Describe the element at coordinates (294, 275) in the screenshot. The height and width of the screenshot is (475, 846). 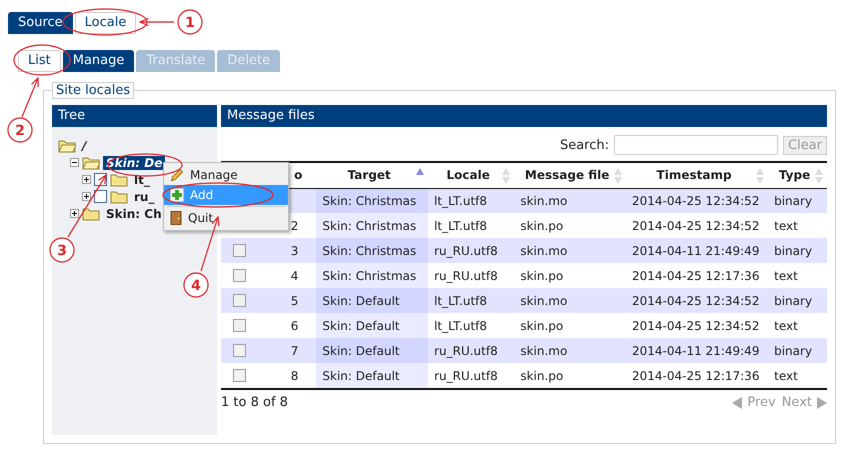
I see `table-cell: 4` at that location.